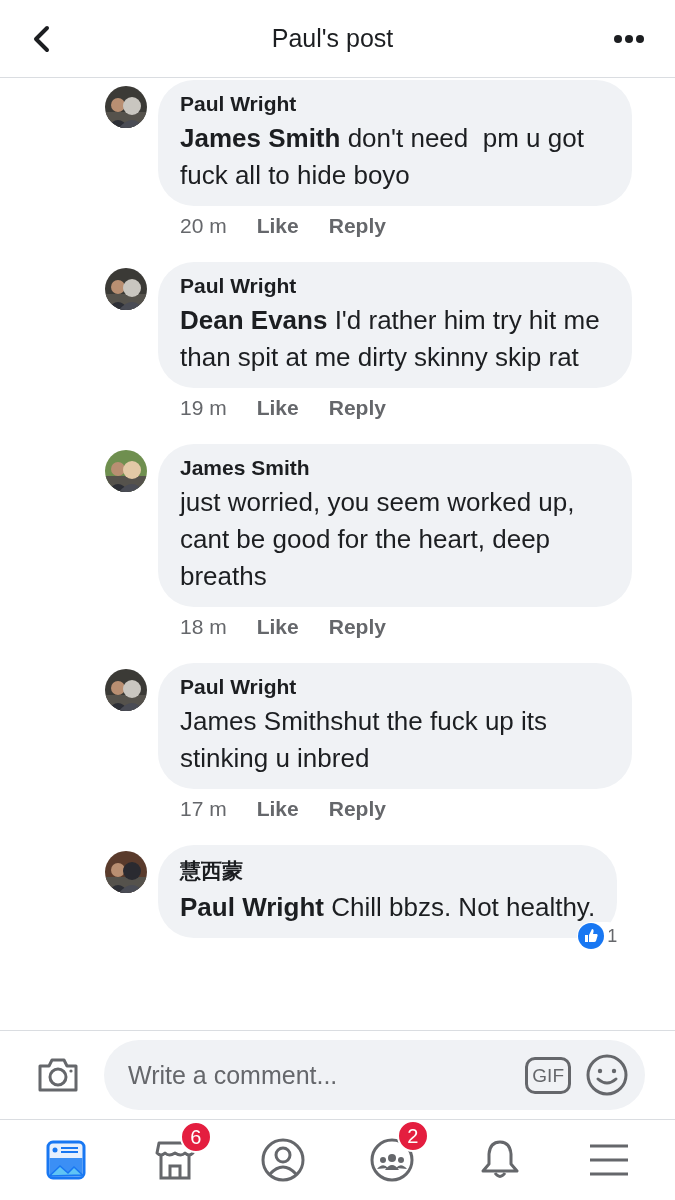 The height and width of the screenshot is (1200, 675). Describe the element at coordinates (195, 1137) in the screenshot. I see `notification-badge: 6` at that location.